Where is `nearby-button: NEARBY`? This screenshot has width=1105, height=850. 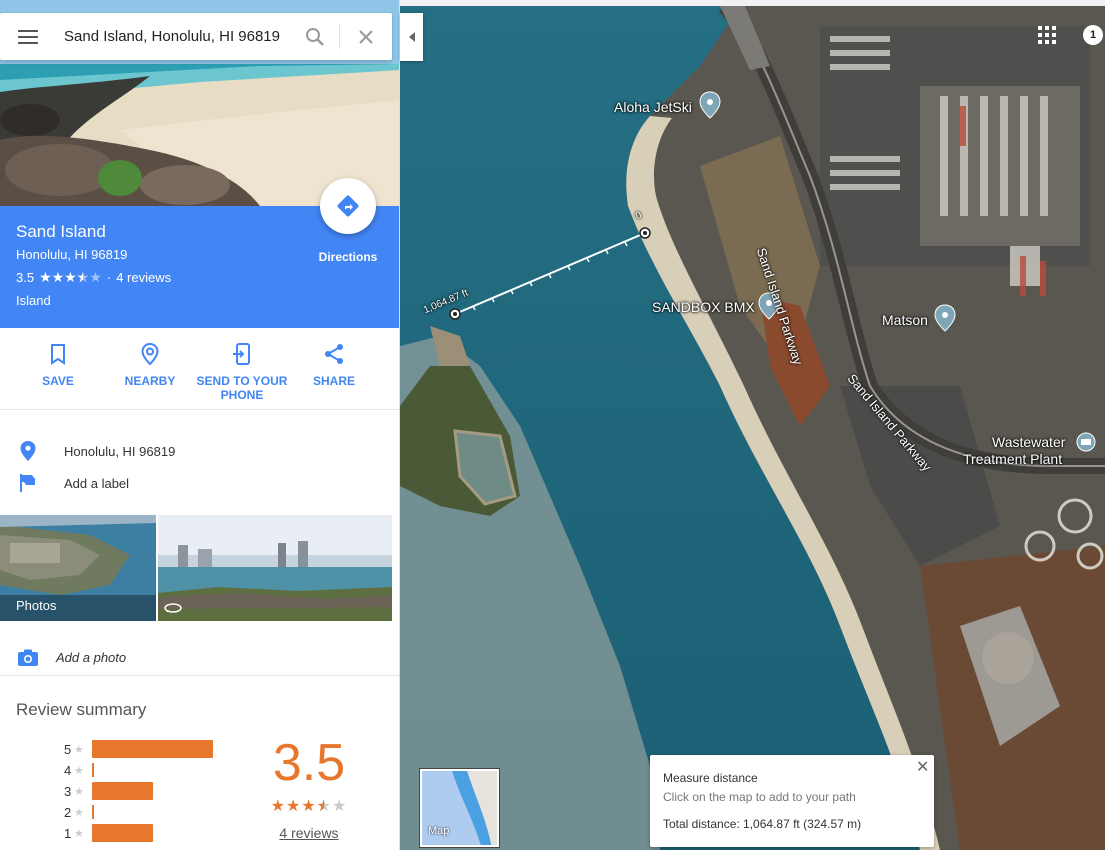
nearby-button: NEARBY is located at coordinates (150, 365).